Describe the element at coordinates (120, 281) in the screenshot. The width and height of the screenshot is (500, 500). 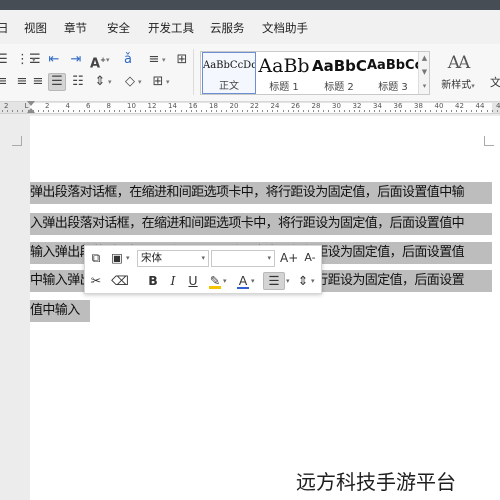
I see `eraser-icon: ⌫` at that location.